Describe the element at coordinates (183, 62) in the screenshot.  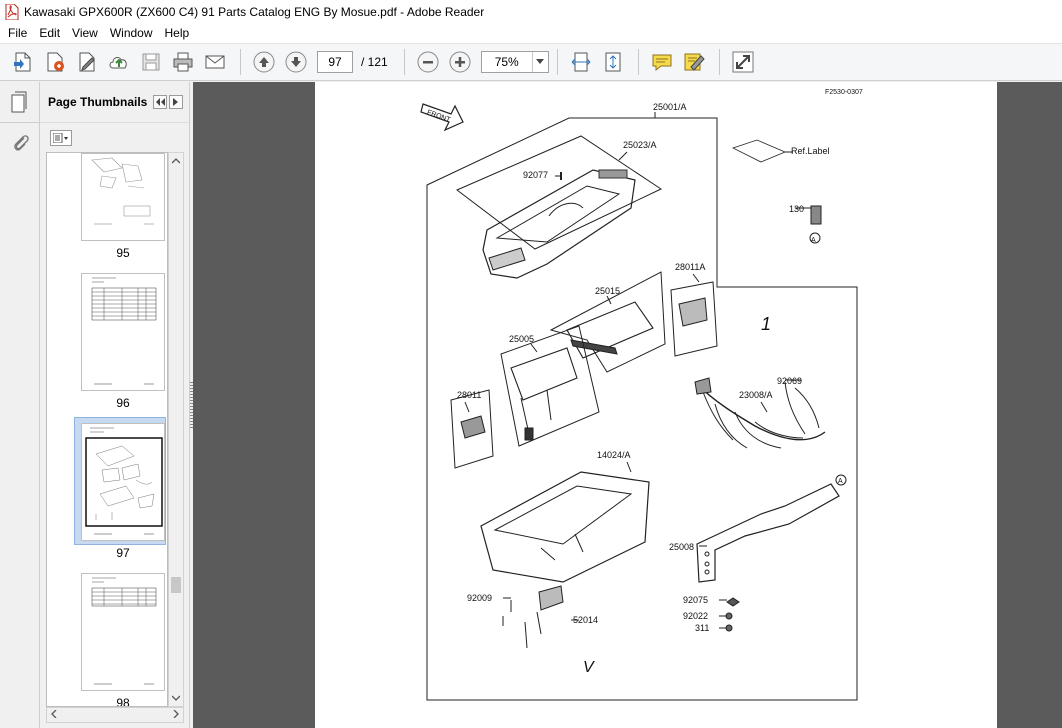
I see `print-button` at that location.